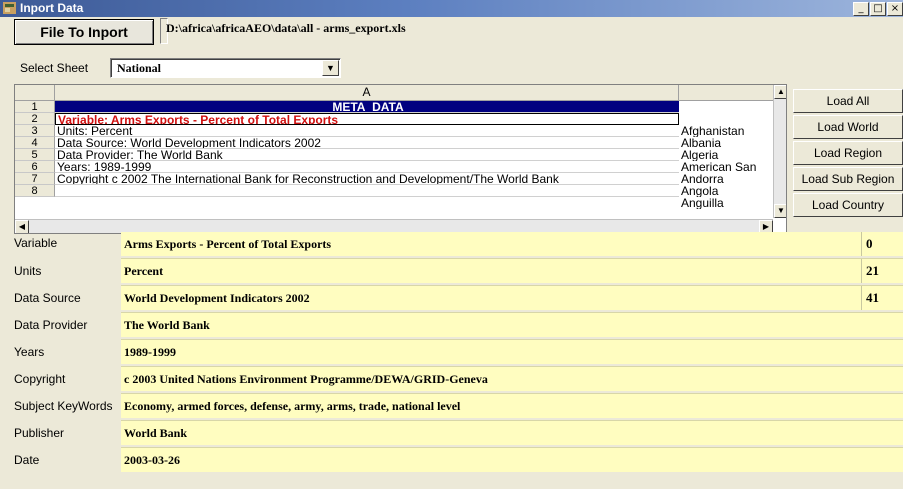  Describe the element at coordinates (35, 93) in the screenshot. I see `grid-corner` at that location.